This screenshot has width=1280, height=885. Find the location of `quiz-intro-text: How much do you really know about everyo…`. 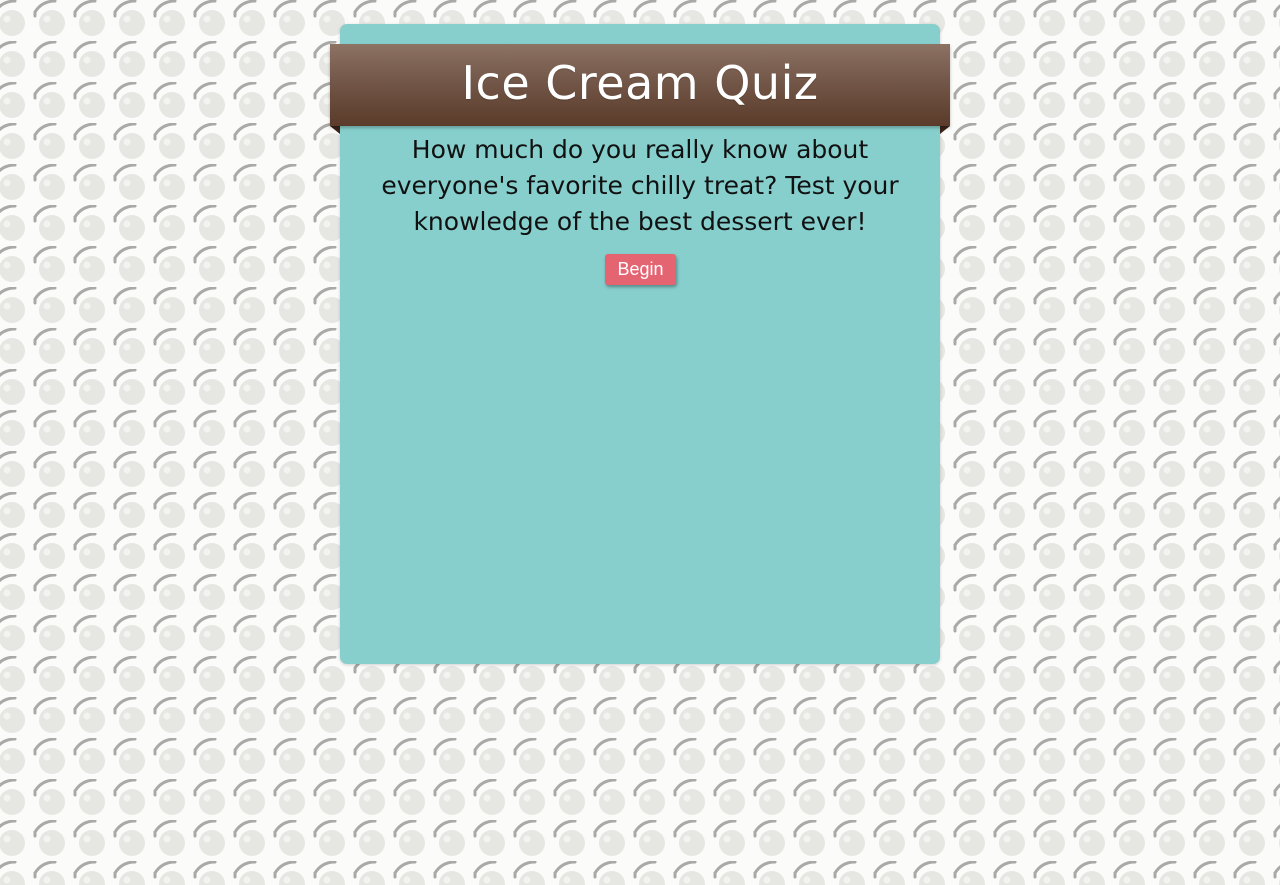

quiz-intro-text: How much do you really know about everyo… is located at coordinates (640, 185).